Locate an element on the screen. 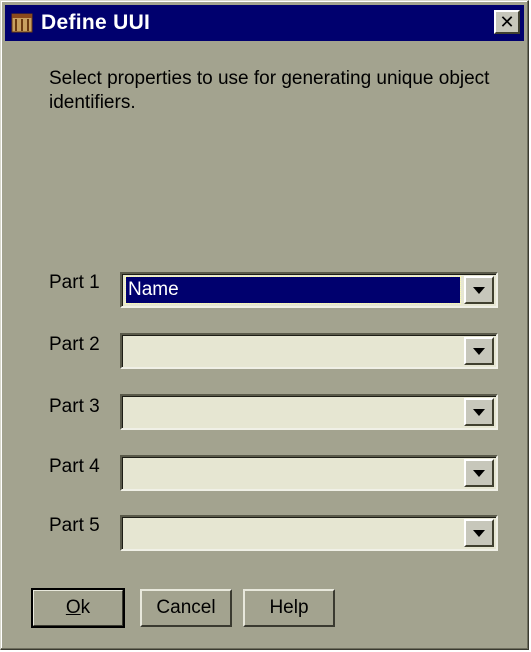  part-3-value is located at coordinates (293, 412).